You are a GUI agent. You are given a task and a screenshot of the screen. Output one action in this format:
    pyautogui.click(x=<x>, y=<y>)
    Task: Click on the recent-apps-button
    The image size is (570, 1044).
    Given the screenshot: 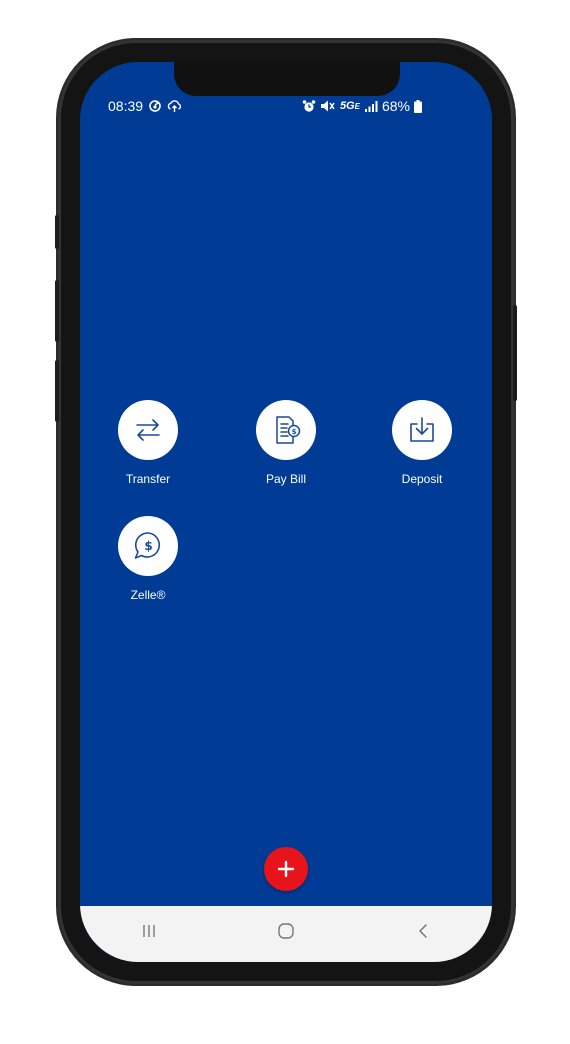 What is the action you would take?
    pyautogui.click(x=149, y=931)
    